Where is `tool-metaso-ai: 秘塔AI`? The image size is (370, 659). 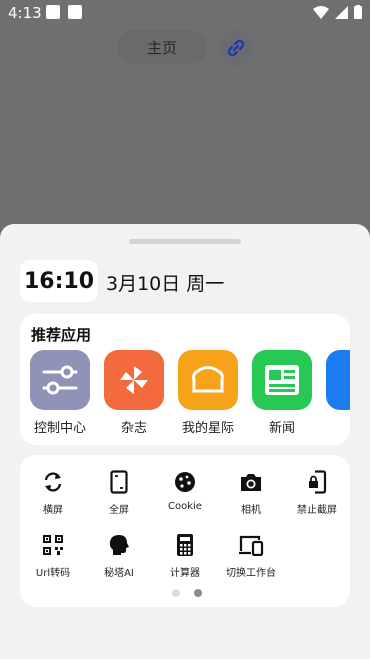
tool-metaso-ai: 秘塔AI is located at coordinates (119, 555).